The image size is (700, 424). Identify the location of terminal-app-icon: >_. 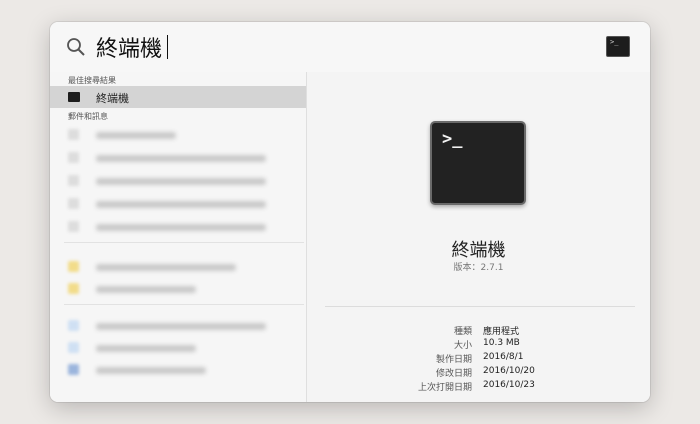
(478, 163).